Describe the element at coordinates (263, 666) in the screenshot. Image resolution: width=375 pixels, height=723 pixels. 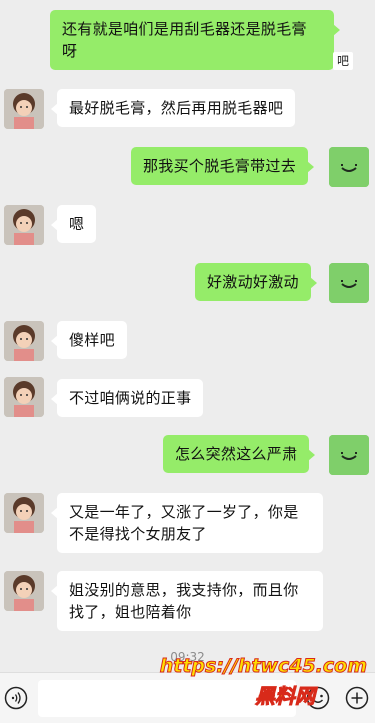
I see `watermark-url: https://htwc45.com` at that location.